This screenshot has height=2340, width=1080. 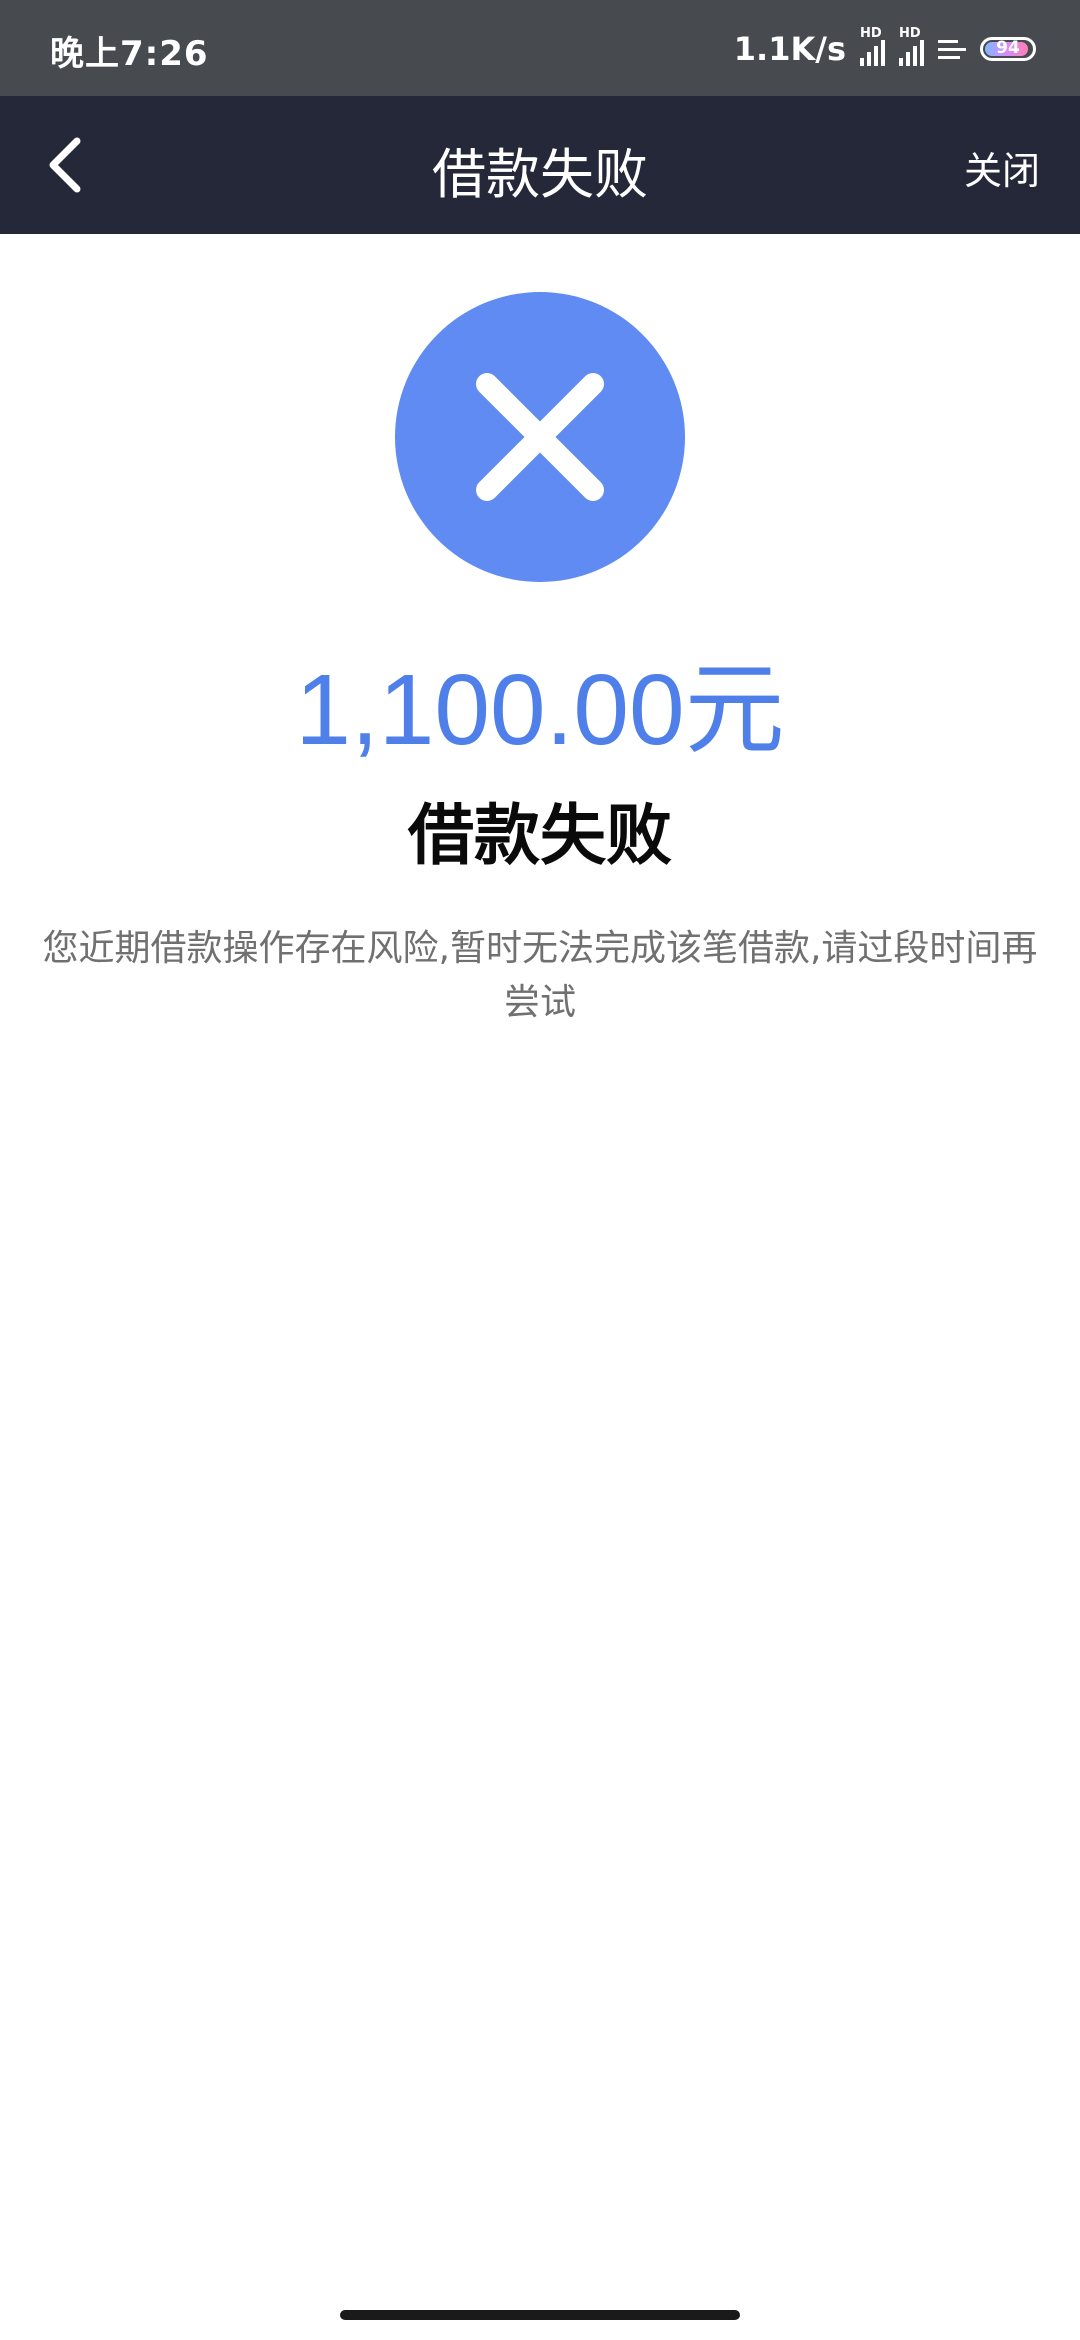 I want to click on page-title: 借款失败, so click(x=540, y=174).